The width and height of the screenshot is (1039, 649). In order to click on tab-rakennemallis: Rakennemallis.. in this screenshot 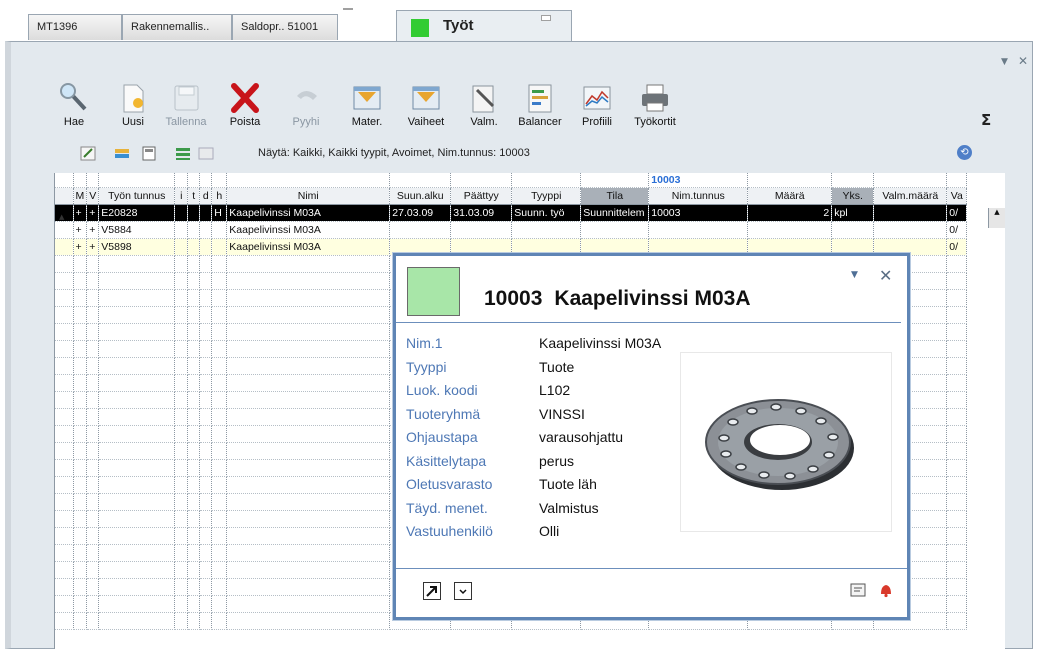, I will do `click(177, 27)`.